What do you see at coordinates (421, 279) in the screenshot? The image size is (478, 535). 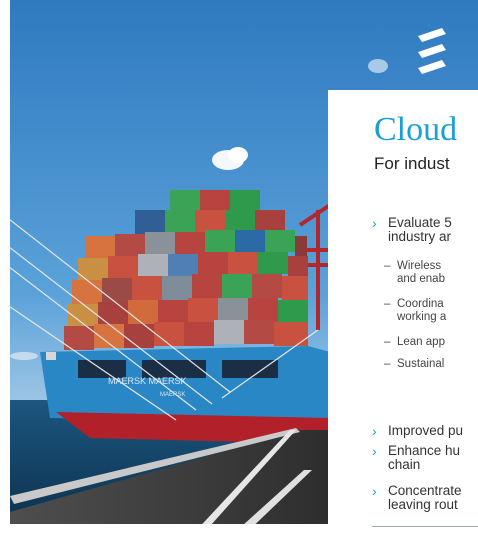 I see `bullet-line: and enab` at bounding box center [421, 279].